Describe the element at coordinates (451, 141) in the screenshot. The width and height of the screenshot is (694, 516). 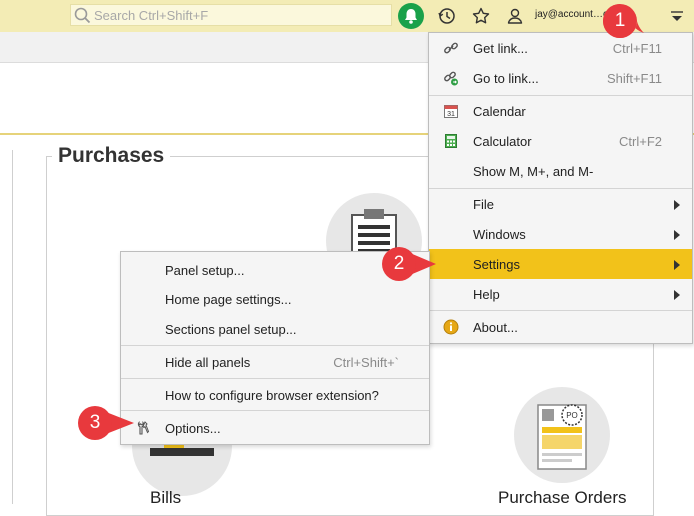
I see `calculator-icon` at that location.